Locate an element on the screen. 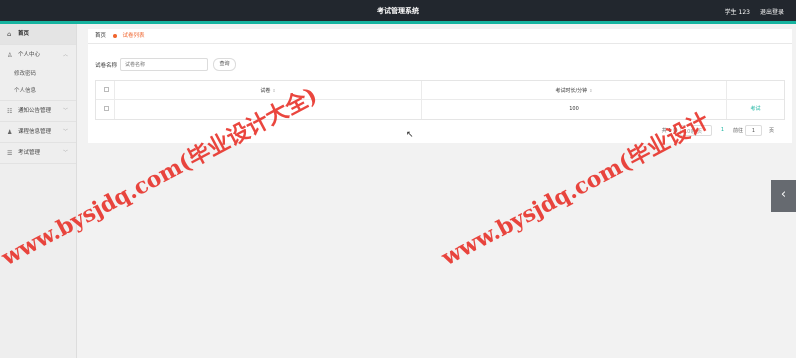  mouse-cursor-icon: ↖ is located at coordinates (410, 135).